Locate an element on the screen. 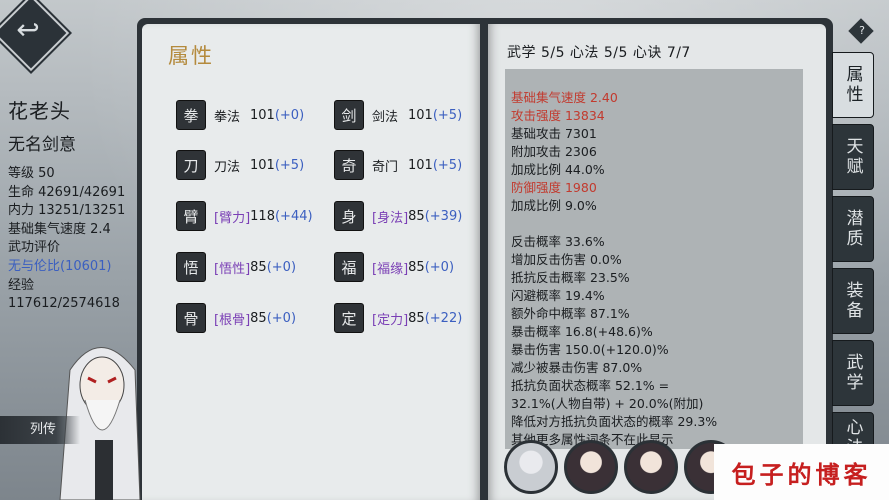 The image size is (889, 500). stat-line: 闪避概率 19.4% is located at coordinates (558, 295).